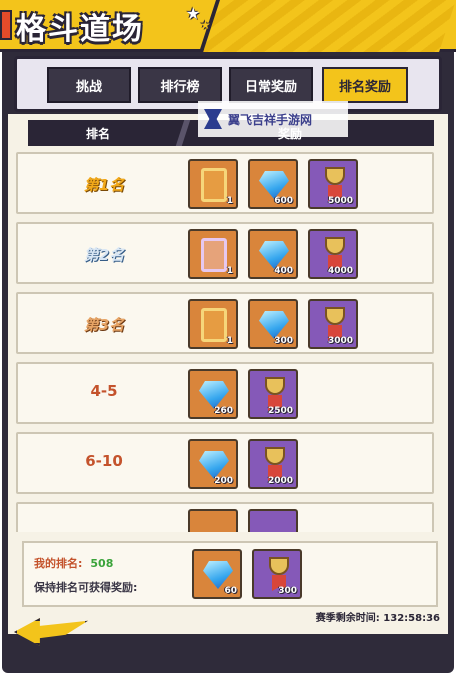 Image resolution: width=456 pixels, height=675 pixels. I want to click on reward-qty: 2500, so click(280, 411).